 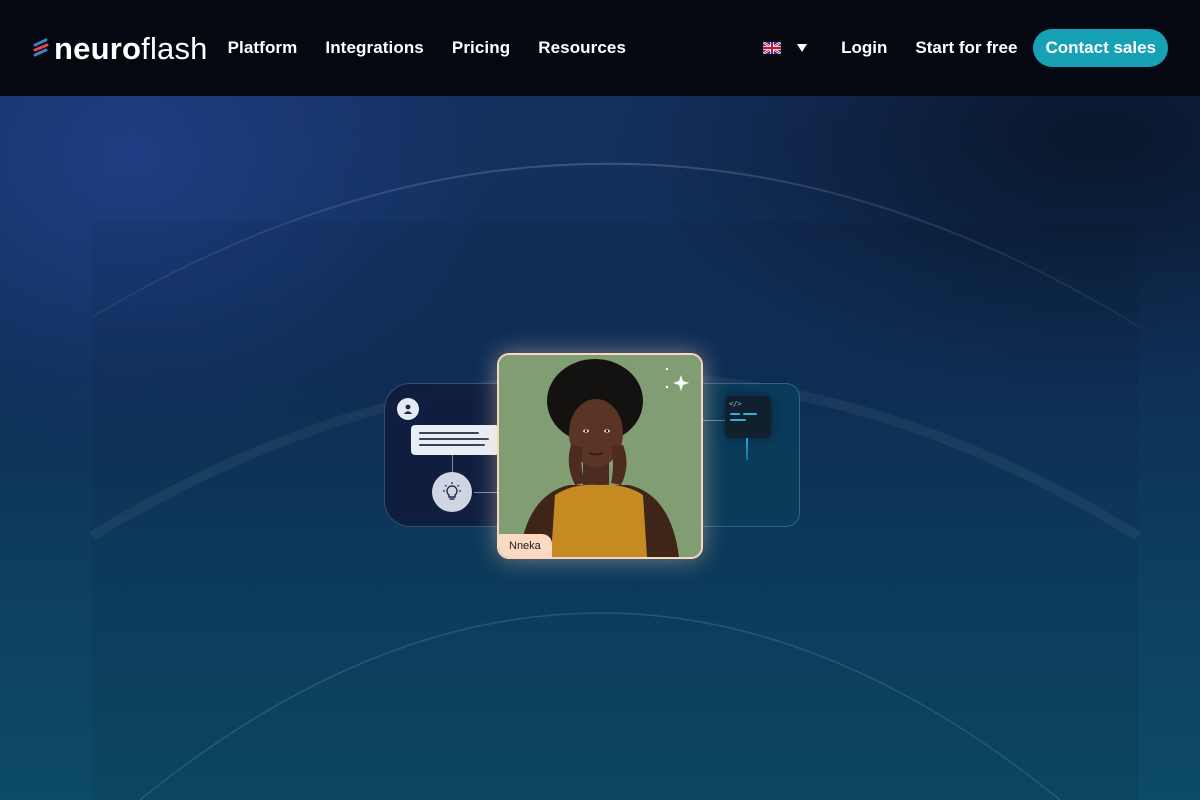 I want to click on uk-flag-icon, so click(x=772, y=48).